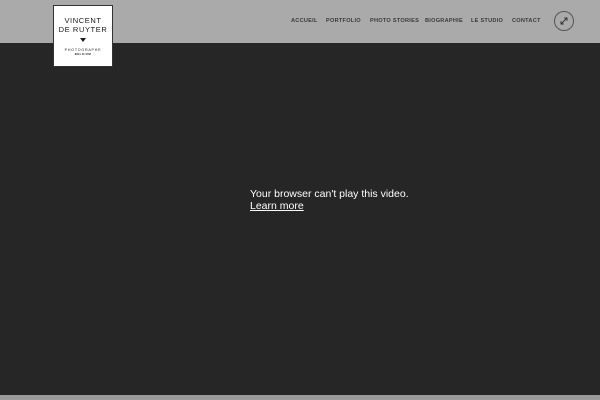 Image resolution: width=600 pixels, height=400 pixels. What do you see at coordinates (277, 206) in the screenshot?
I see `learn-more-link: Learn more` at bounding box center [277, 206].